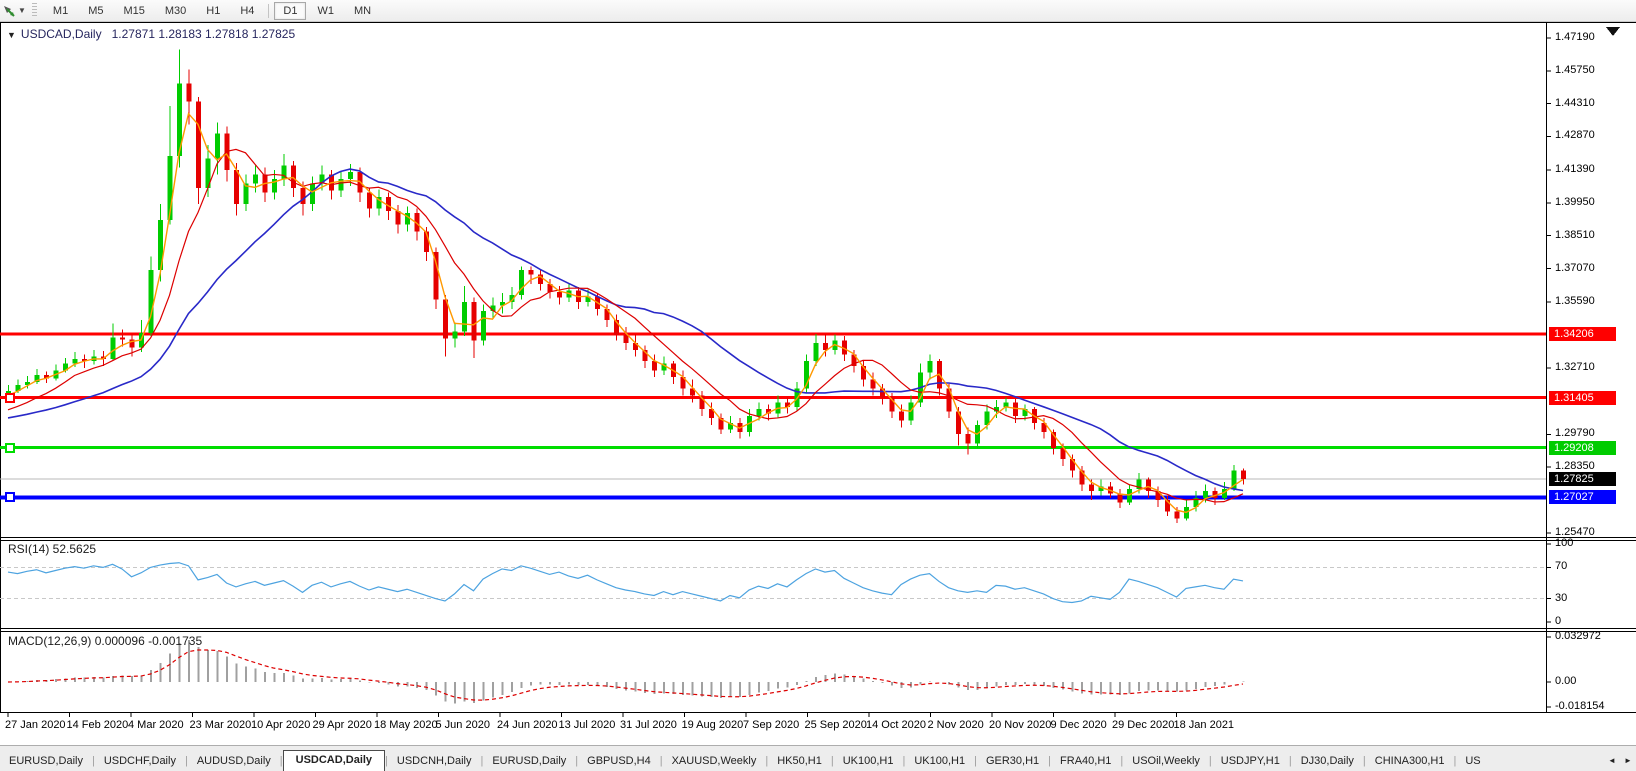 This screenshot has height=771, width=1636. What do you see at coordinates (1575, 234) in the screenshot?
I see `price-tick: 1.38510` at bounding box center [1575, 234].